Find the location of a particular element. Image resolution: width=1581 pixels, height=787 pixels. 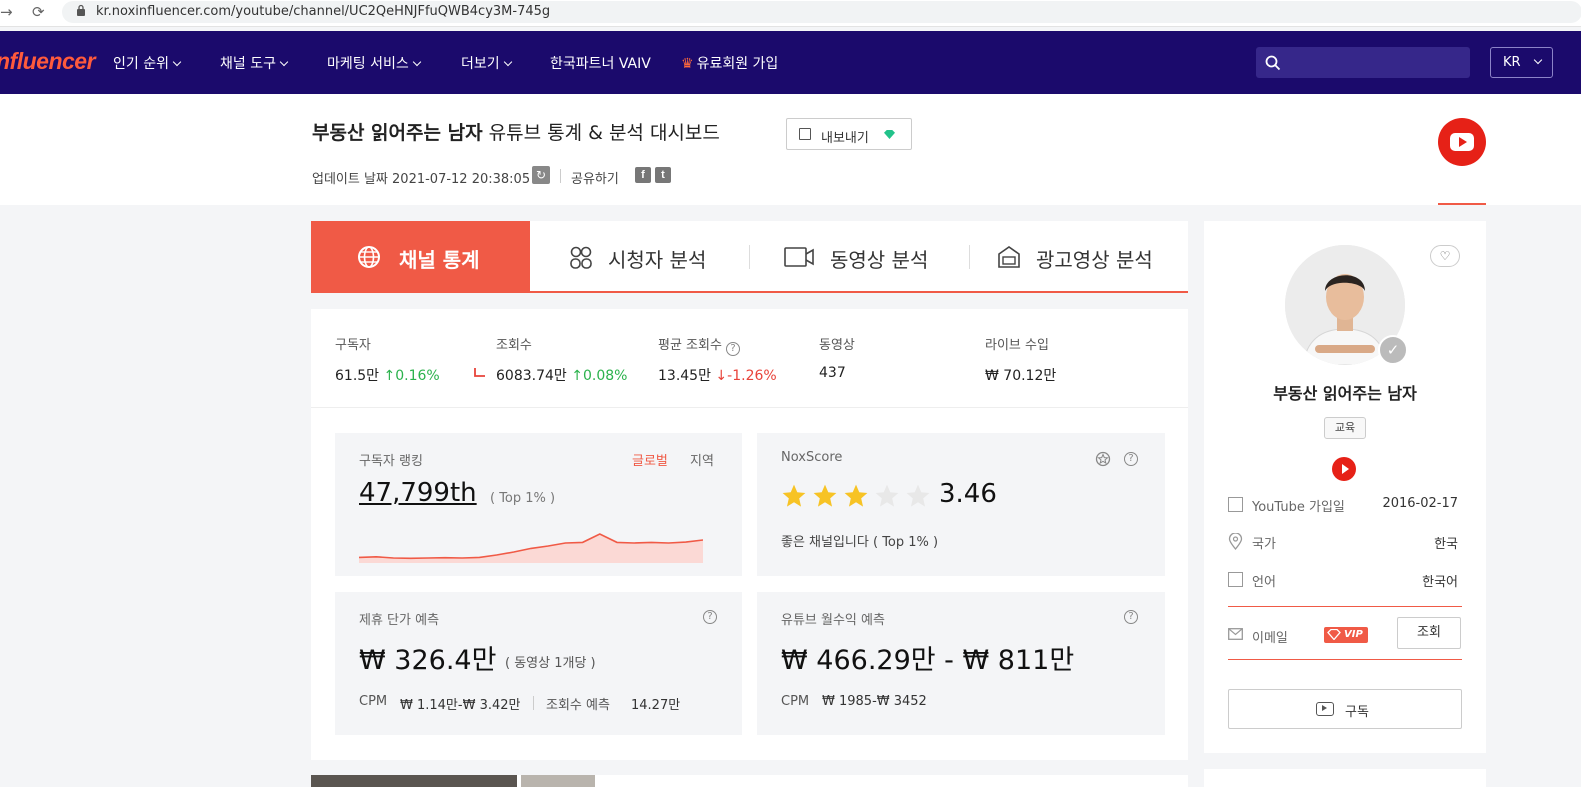

menu-korea-partner: 한국파트너 VAIV is located at coordinates (600, 63).